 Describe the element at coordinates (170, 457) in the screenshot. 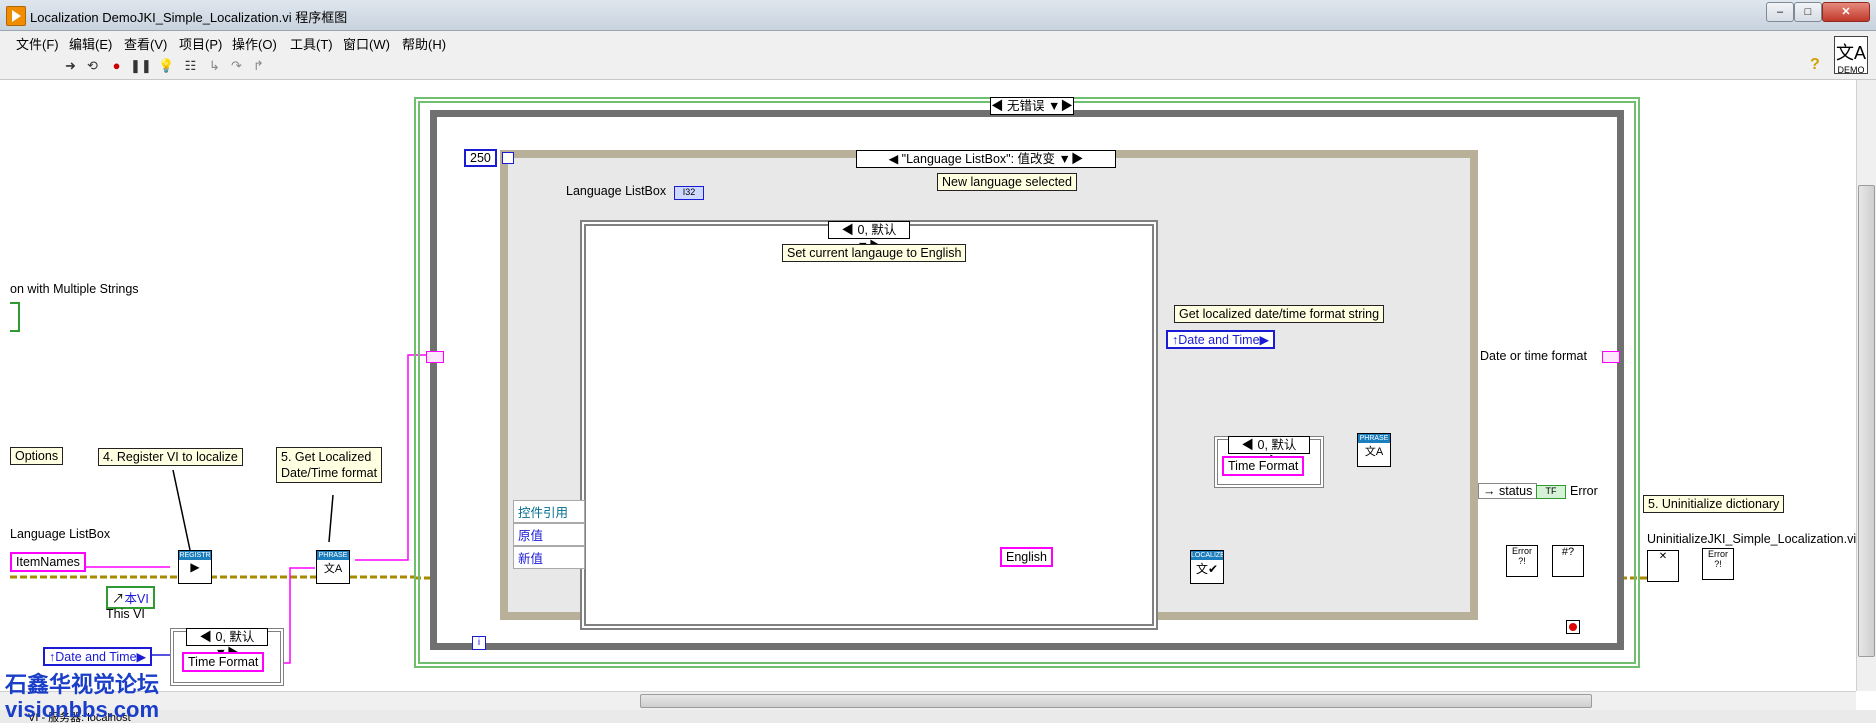

I see `note-register: 4. Register VI to localize` at that location.